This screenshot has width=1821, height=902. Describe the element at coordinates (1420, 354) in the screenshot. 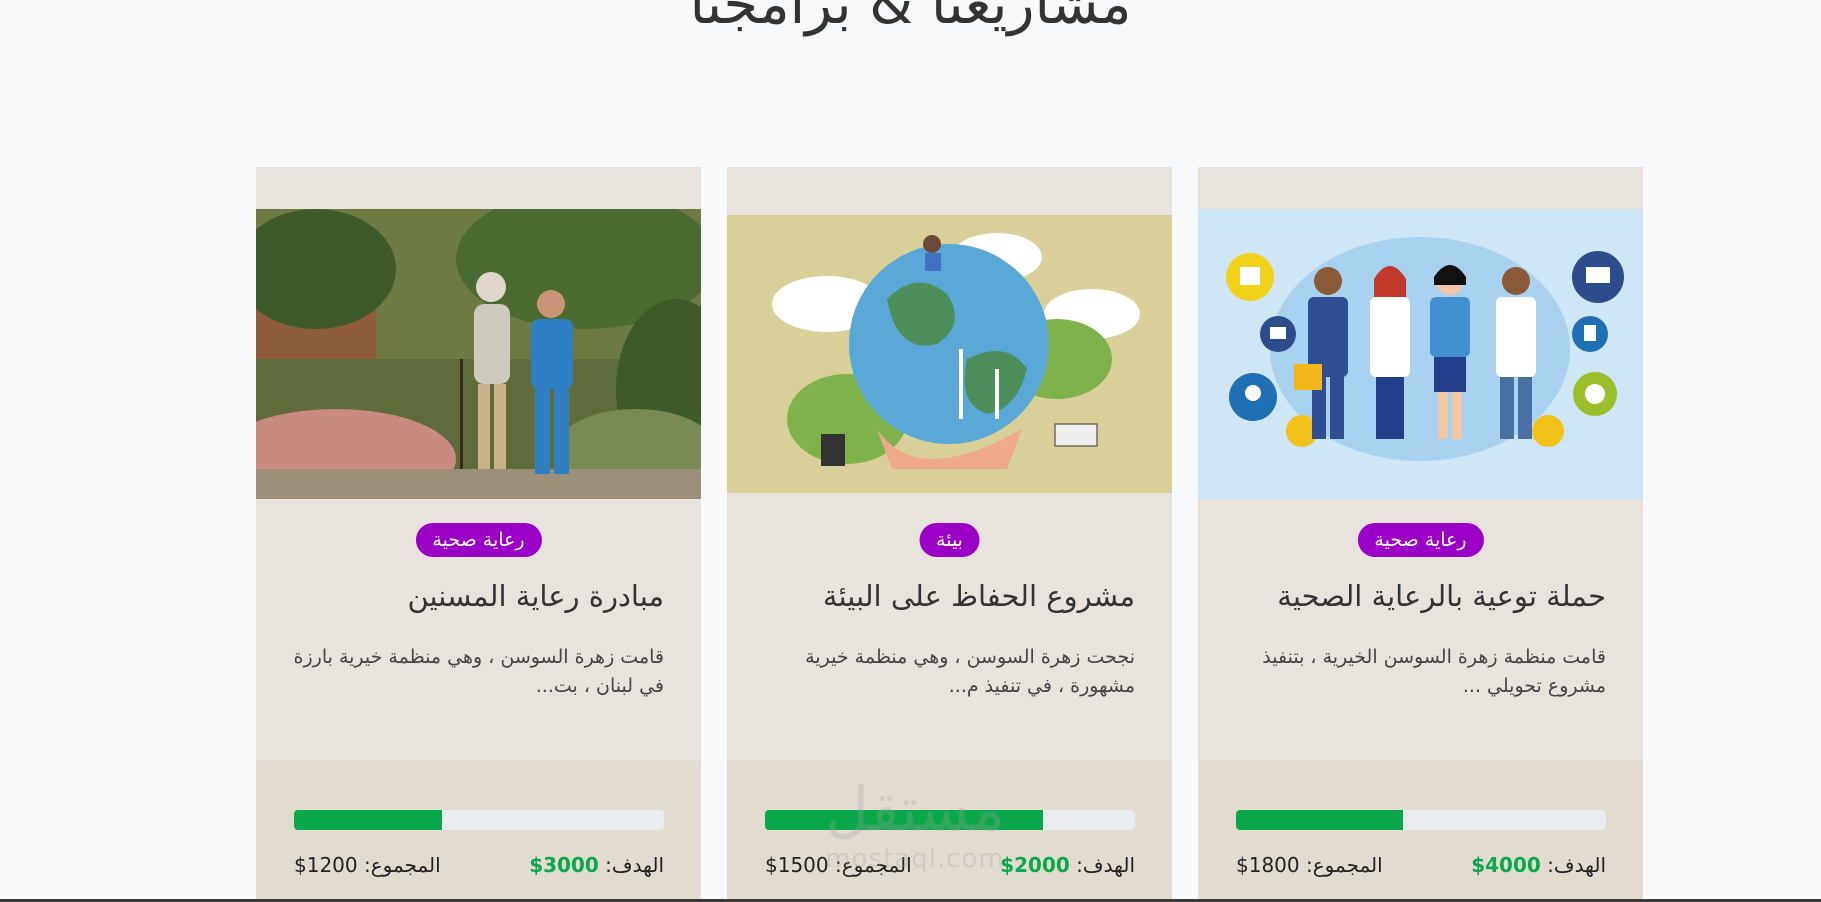

I see `healthcare-team-illustration` at that location.